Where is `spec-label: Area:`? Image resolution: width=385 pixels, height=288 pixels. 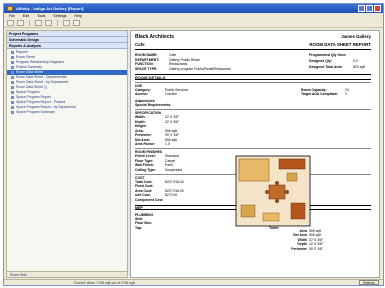 spec-label: Area: is located at coordinates (139, 130).